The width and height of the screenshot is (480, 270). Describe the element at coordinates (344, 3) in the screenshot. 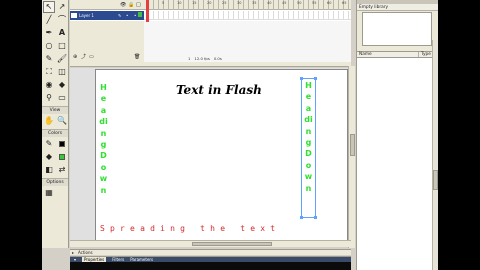

I see `ruler-number: 65` at that location.